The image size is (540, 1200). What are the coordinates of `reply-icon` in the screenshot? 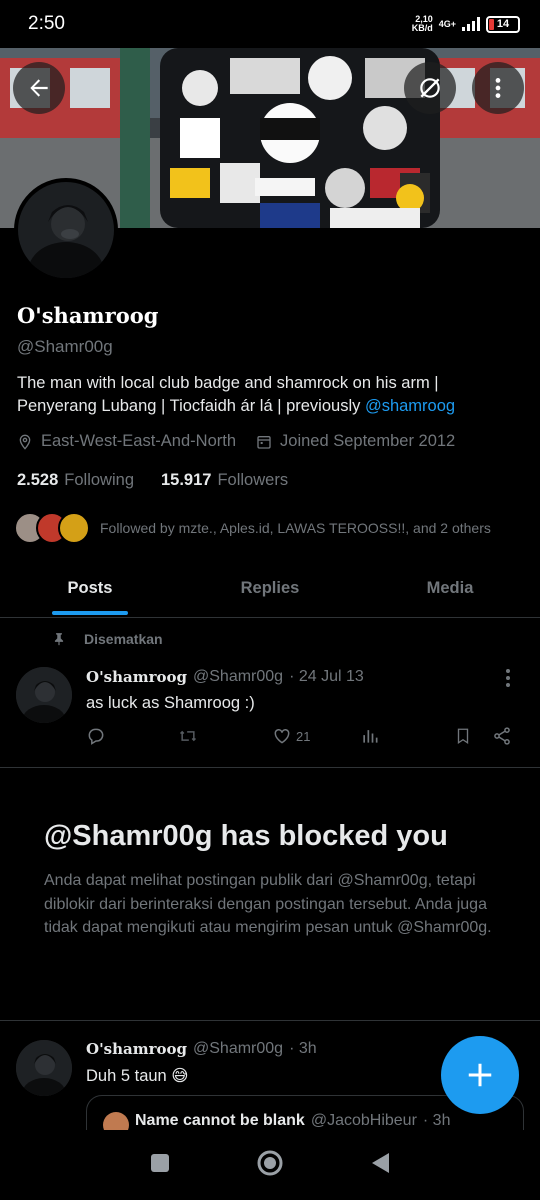 It's located at (96, 736).